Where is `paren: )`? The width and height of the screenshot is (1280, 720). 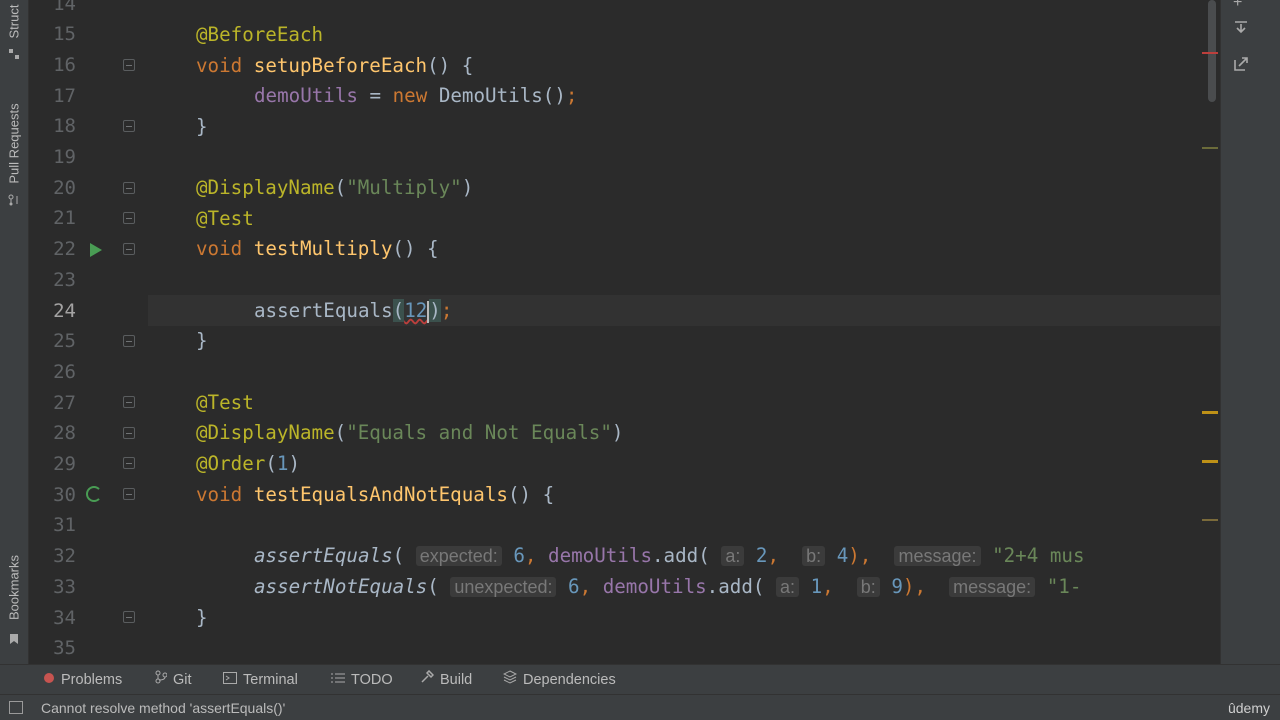
paren: ) is located at coordinates (435, 310).